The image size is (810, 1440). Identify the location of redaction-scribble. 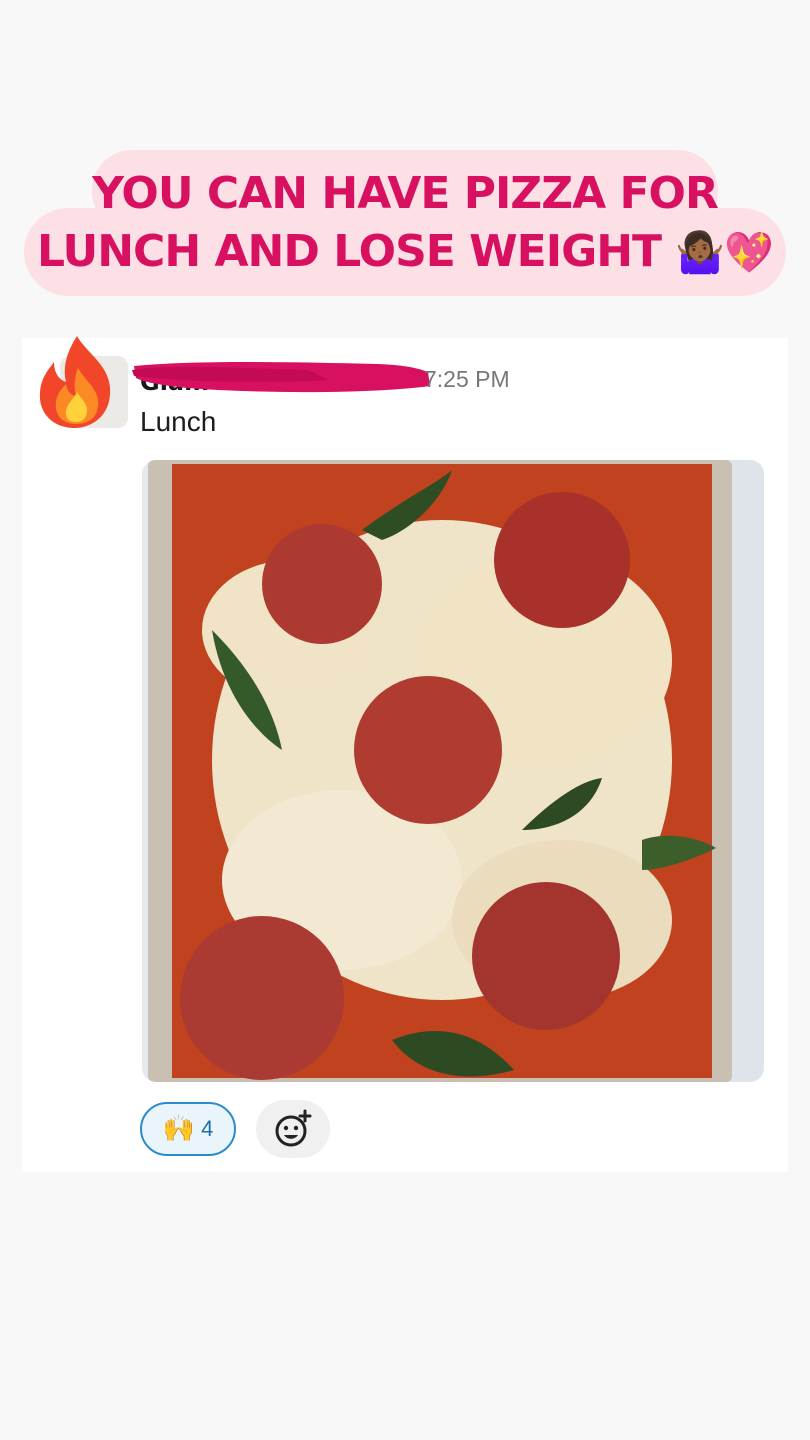
(281, 377).